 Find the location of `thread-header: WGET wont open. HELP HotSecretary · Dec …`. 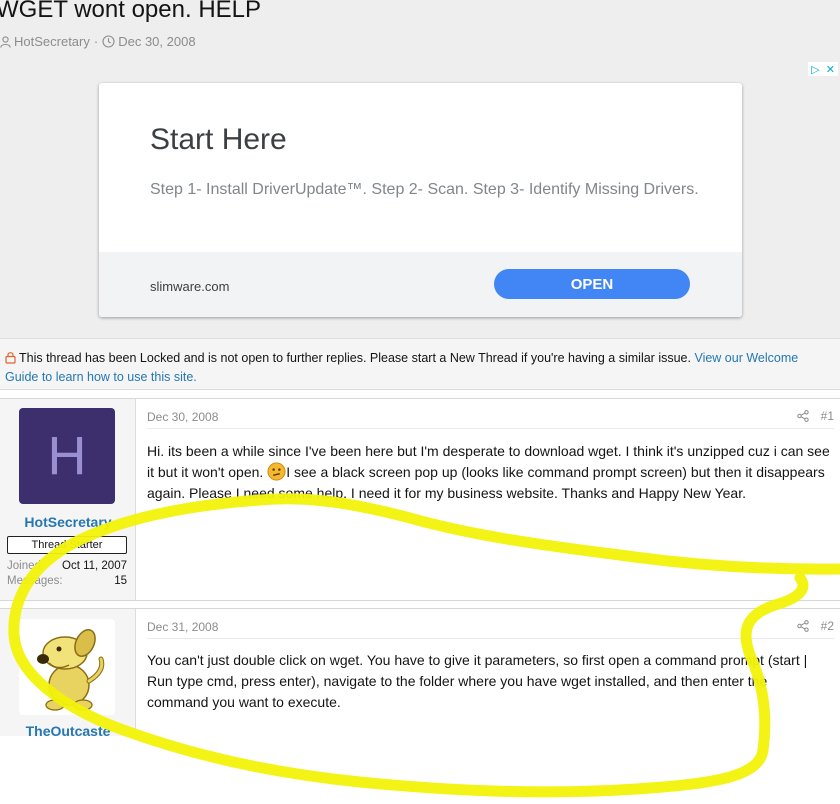

thread-header: WGET wont open. HELP HotSecretary · Dec … is located at coordinates (420, 31).